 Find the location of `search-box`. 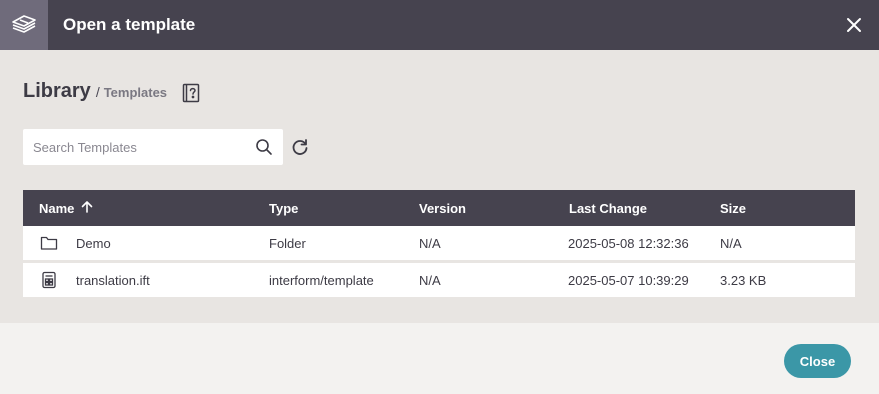

search-box is located at coordinates (153, 147).